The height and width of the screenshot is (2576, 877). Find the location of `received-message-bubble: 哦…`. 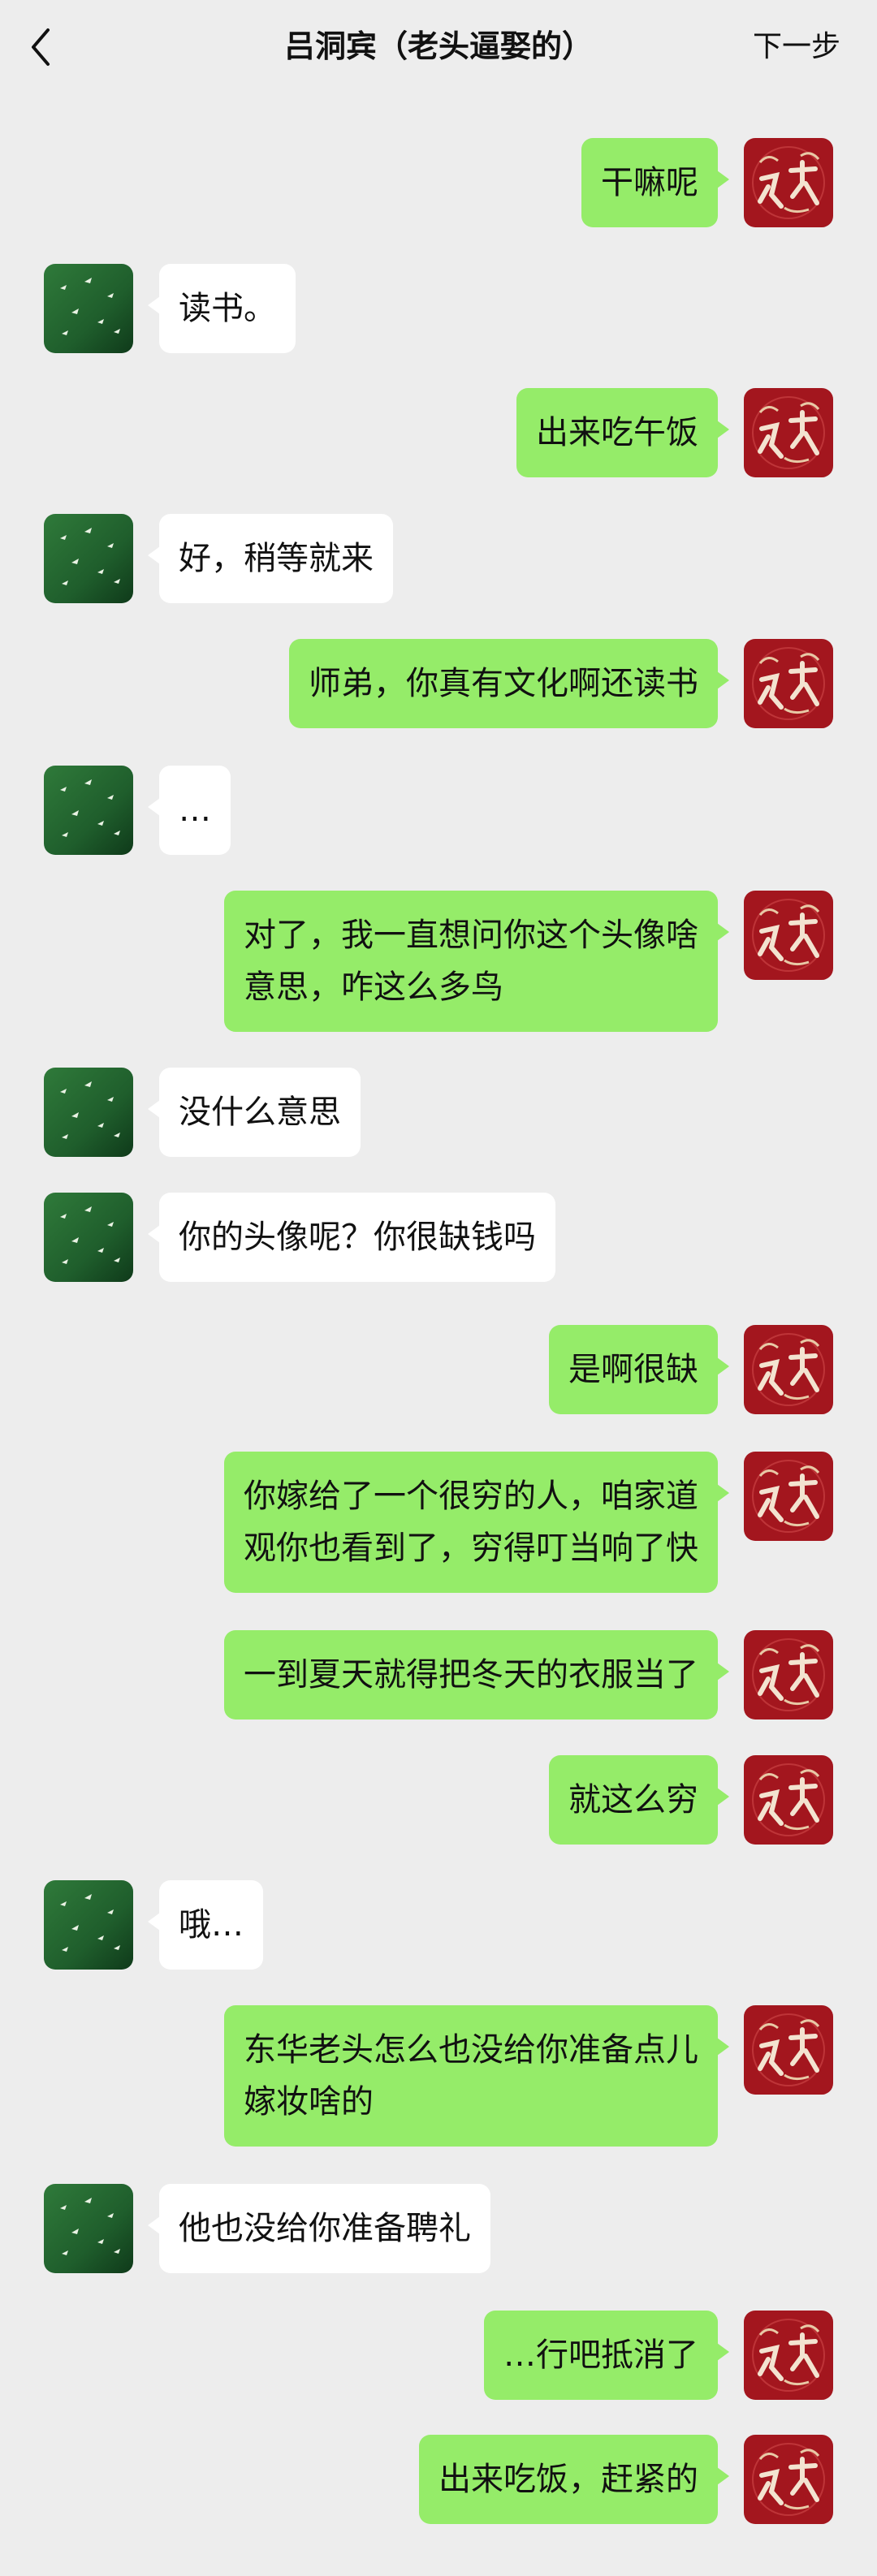

received-message-bubble: 哦… is located at coordinates (205, 1925).